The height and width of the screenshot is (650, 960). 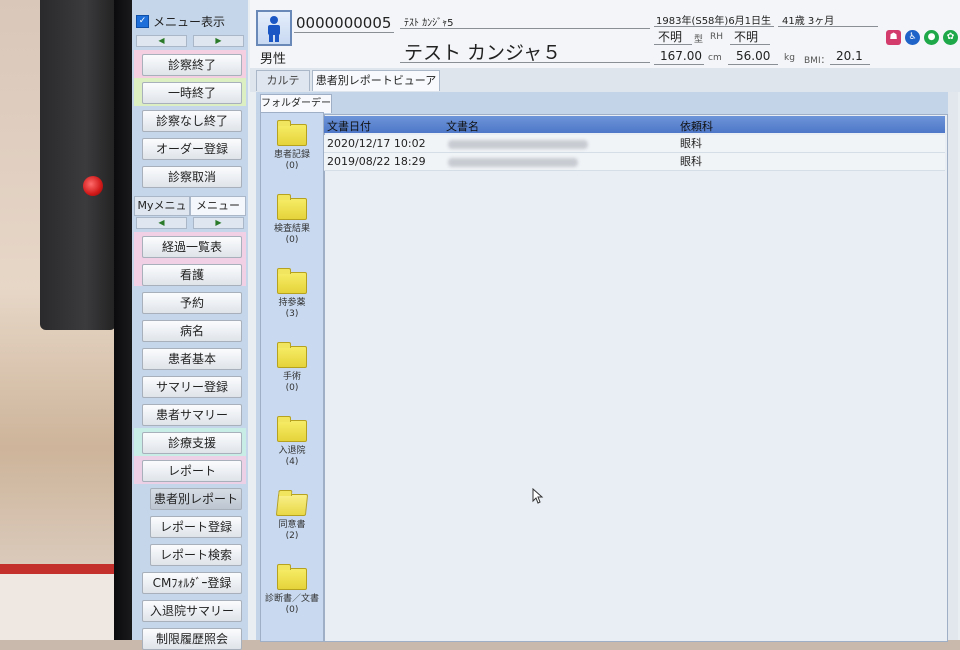 I want to click on end-no-consultation-button: 診察なし終了, so click(x=192, y=121).